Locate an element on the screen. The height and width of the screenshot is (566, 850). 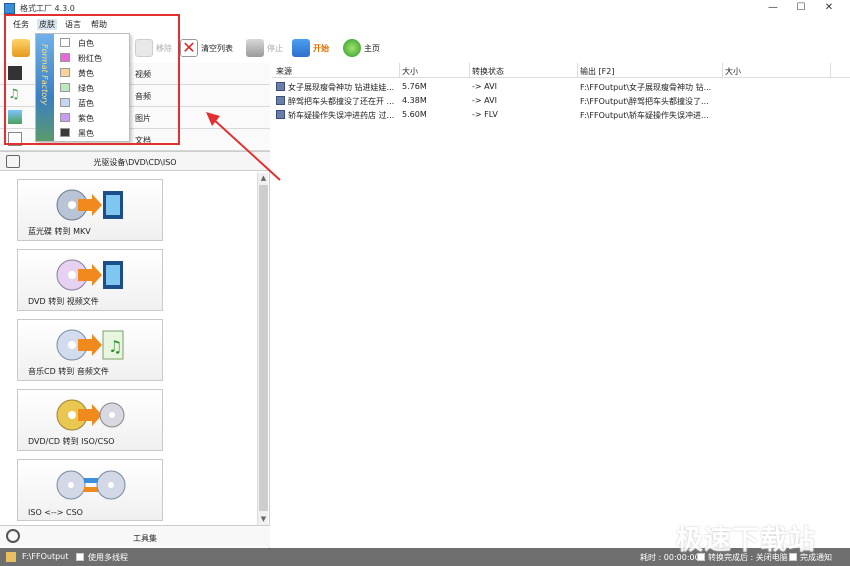
scroll-down-icon: ▼ is located at coordinates (263, 519).